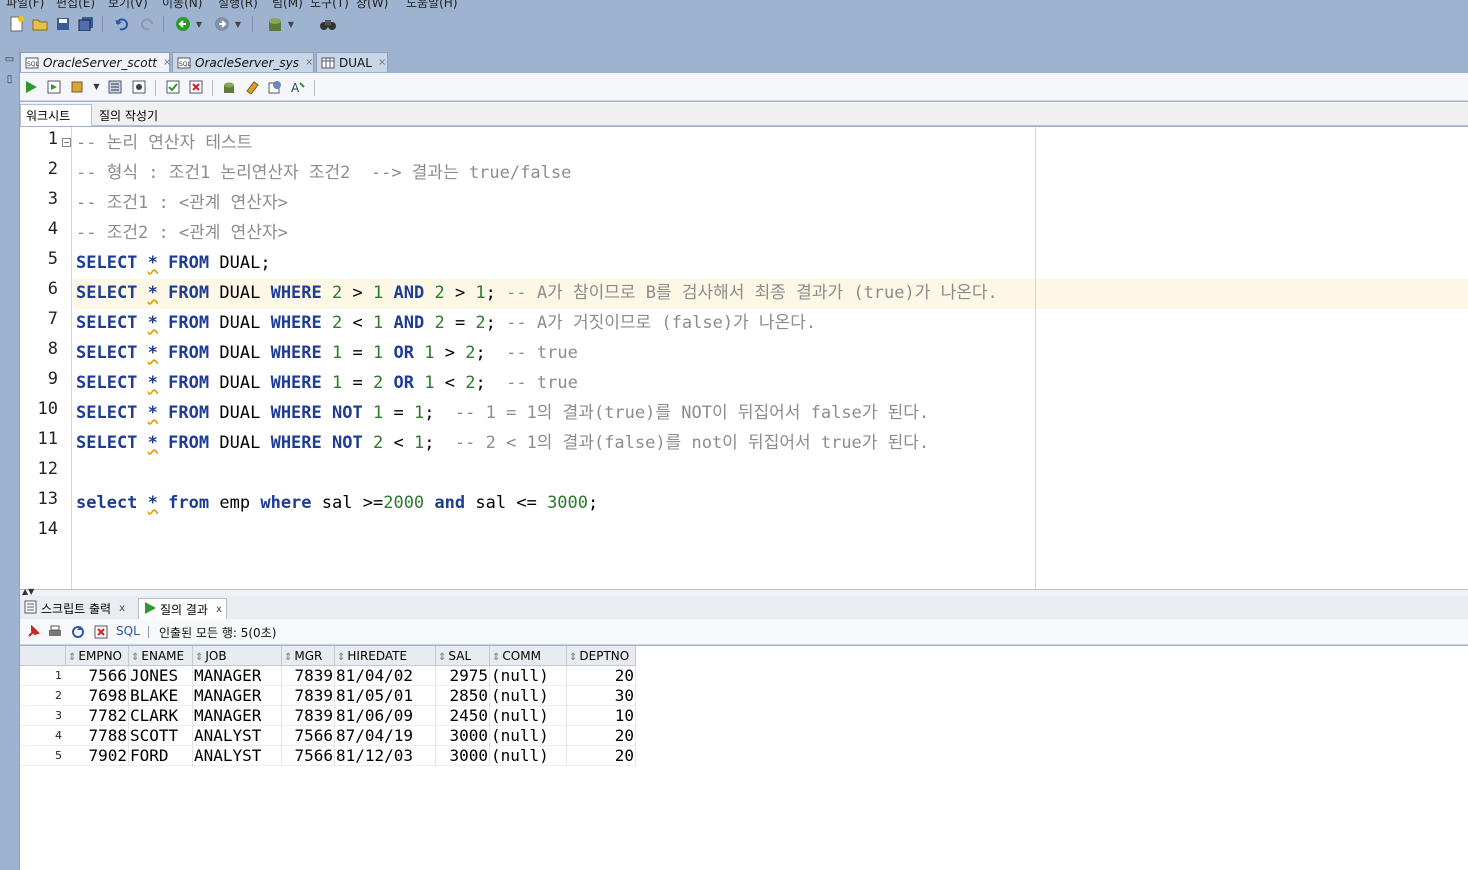 Image resolution: width=1468 pixels, height=870 pixels. Describe the element at coordinates (75, 5) in the screenshot. I see `menu-edit: 편집(E)` at that location.